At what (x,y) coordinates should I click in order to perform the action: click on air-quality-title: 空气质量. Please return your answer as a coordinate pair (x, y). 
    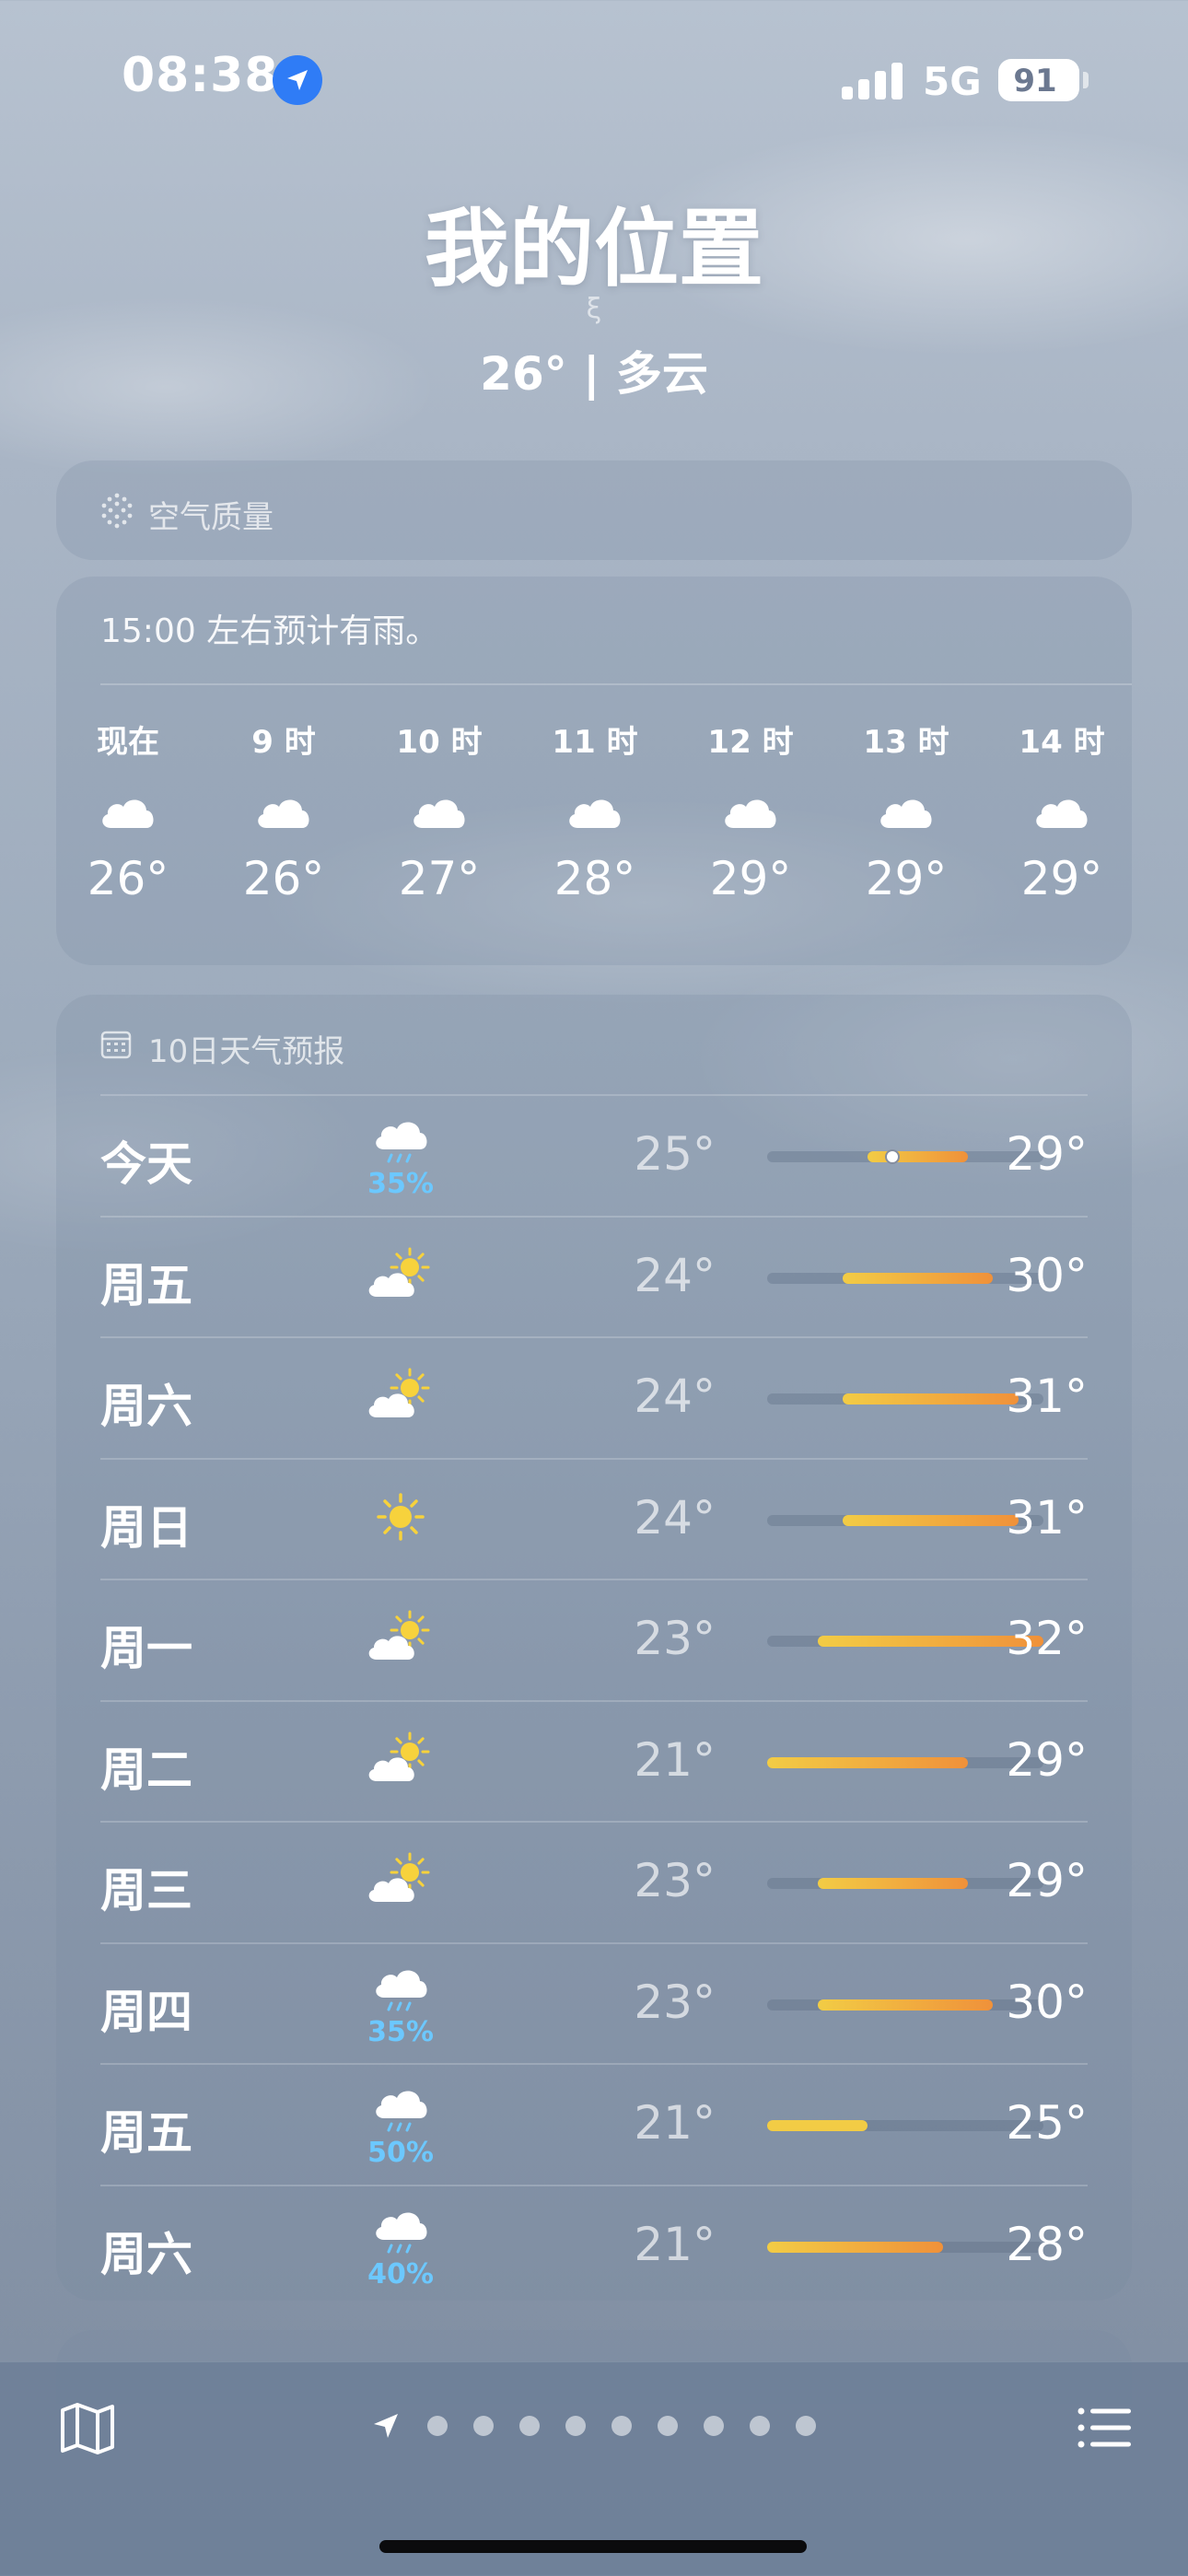
    Looking at the image, I should click on (211, 517).